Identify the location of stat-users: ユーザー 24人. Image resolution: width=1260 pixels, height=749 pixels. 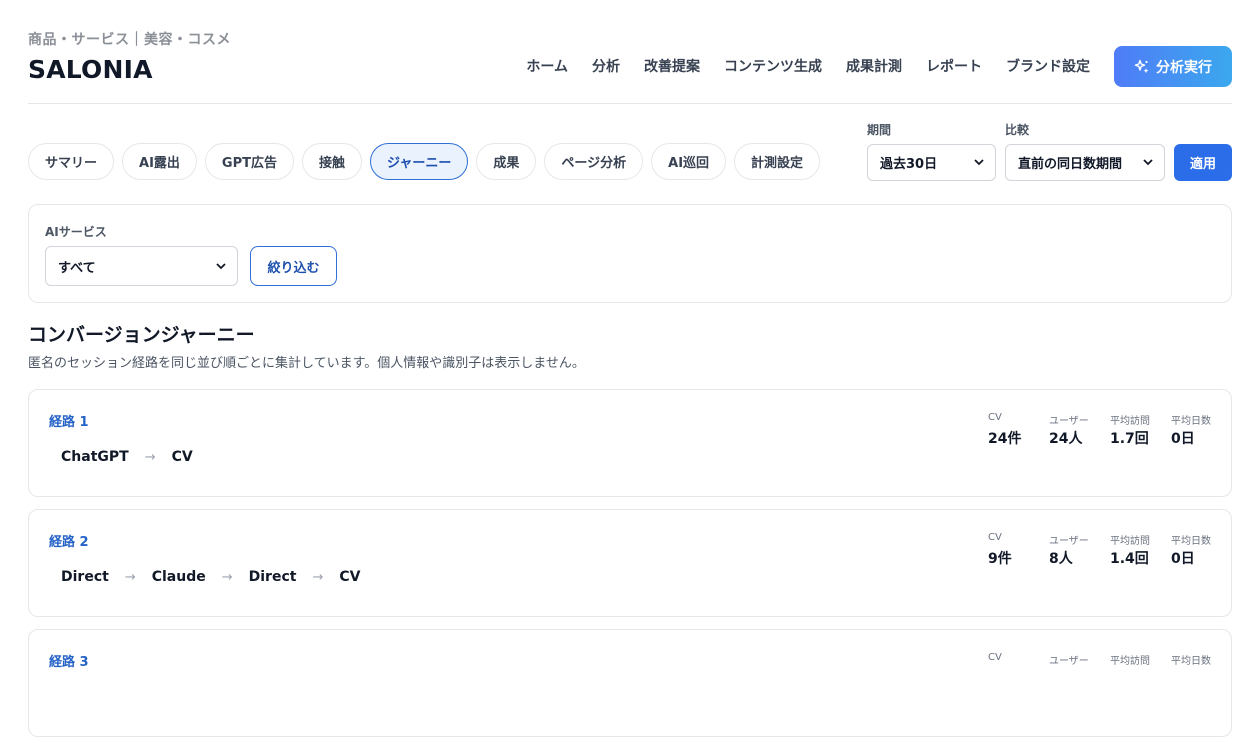
(1079, 430).